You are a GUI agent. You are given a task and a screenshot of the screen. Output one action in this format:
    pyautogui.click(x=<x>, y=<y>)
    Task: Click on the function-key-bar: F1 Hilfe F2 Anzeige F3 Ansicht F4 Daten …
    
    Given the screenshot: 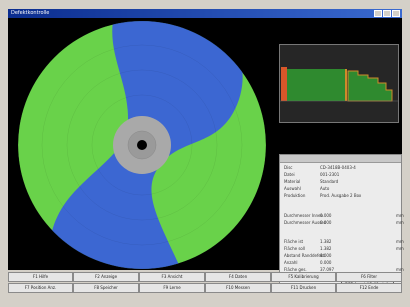 What is the action you would take?
    pyautogui.click(x=205, y=284)
    